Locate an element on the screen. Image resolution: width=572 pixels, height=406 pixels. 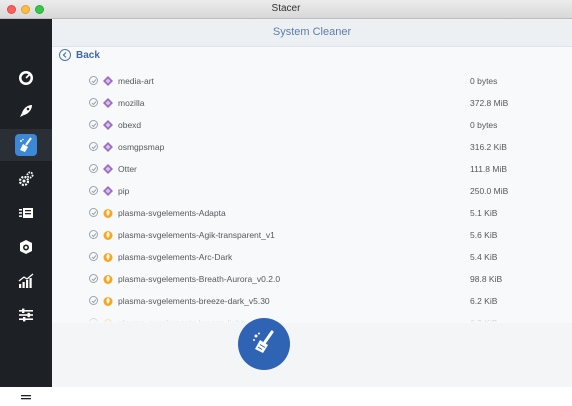
file-name: plasma-svgelements-breeze-dark_v5.30 is located at coordinates (194, 301).